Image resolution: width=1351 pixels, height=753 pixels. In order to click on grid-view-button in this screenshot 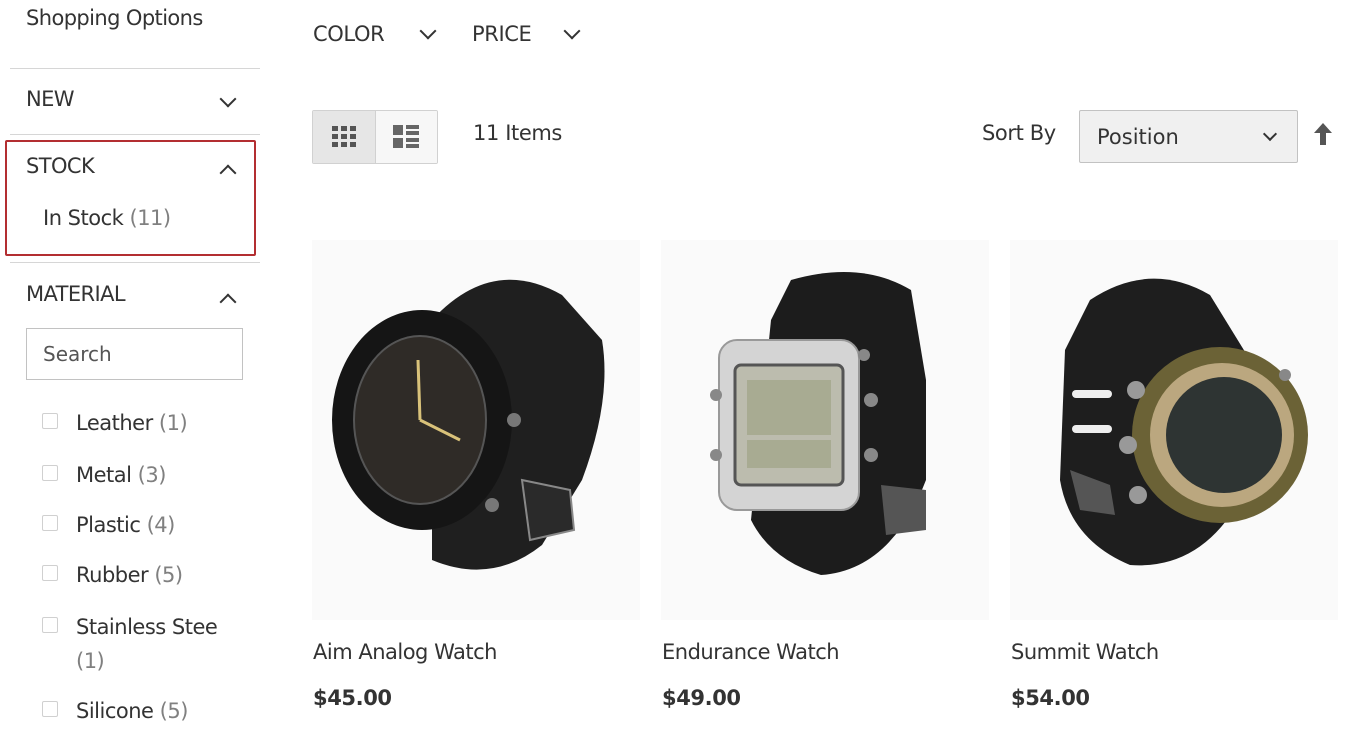, I will do `click(344, 137)`.